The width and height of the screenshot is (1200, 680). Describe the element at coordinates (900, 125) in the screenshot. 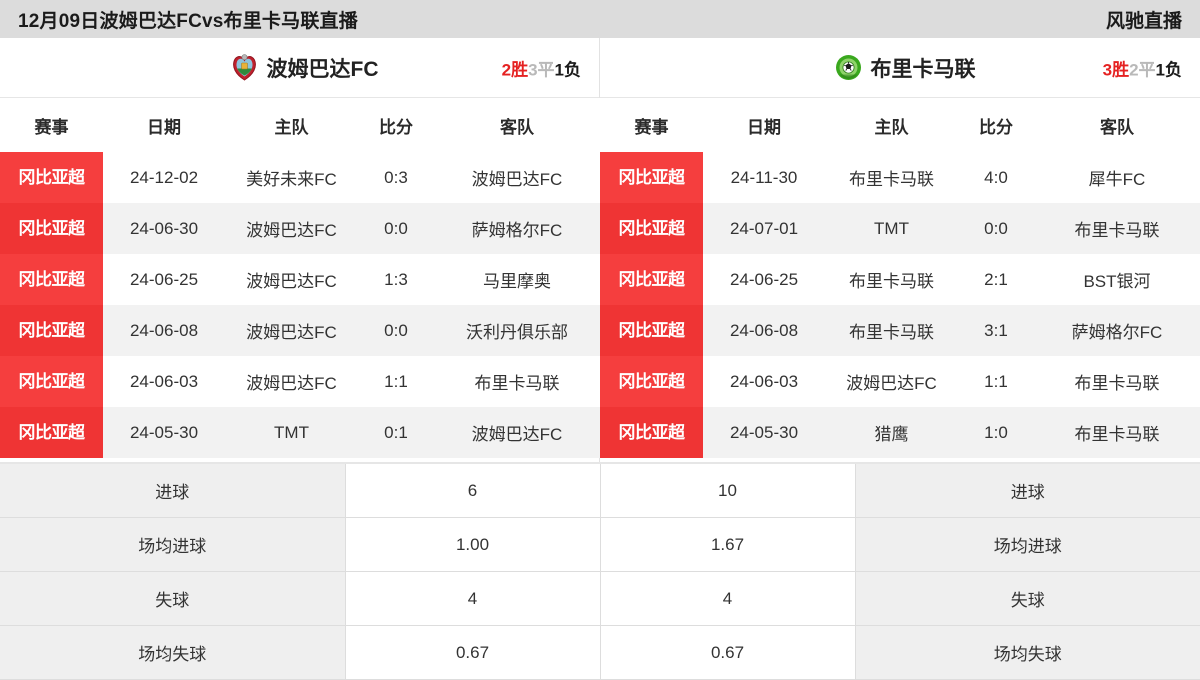

I see `right-table-header-row: 赛事 日期 主队 比分 客队` at that location.